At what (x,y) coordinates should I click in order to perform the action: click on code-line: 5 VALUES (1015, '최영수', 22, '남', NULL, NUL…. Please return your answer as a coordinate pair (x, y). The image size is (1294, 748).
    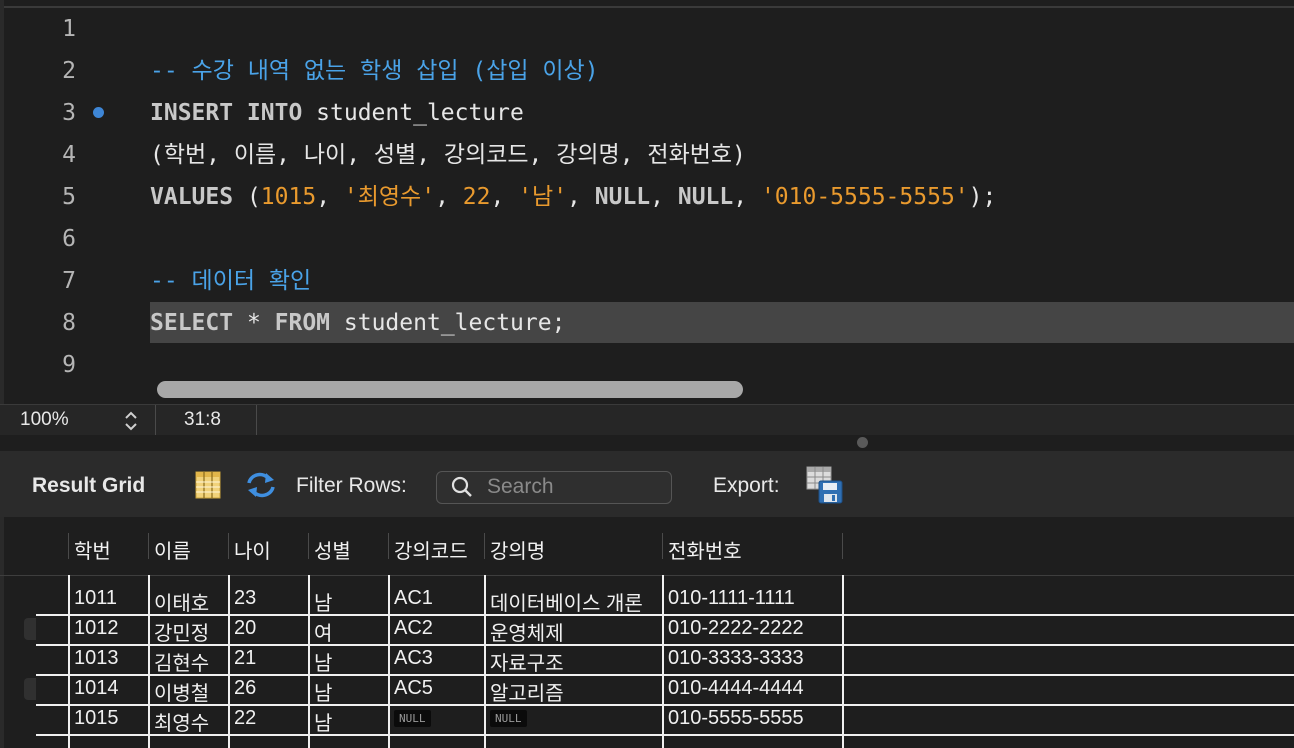
    Looking at the image, I should click on (647, 197).